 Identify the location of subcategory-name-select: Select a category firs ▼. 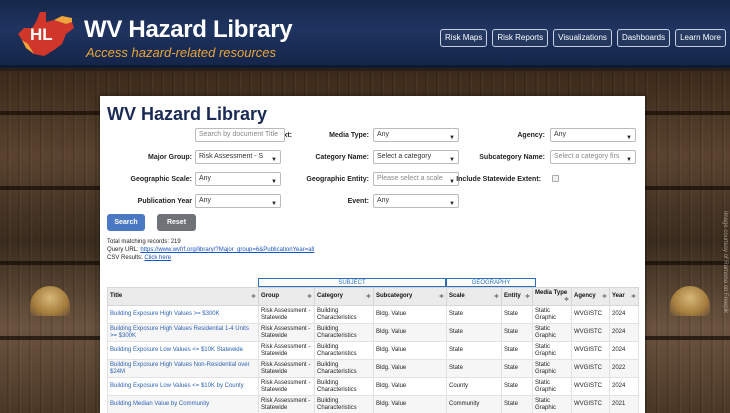
(593, 157).